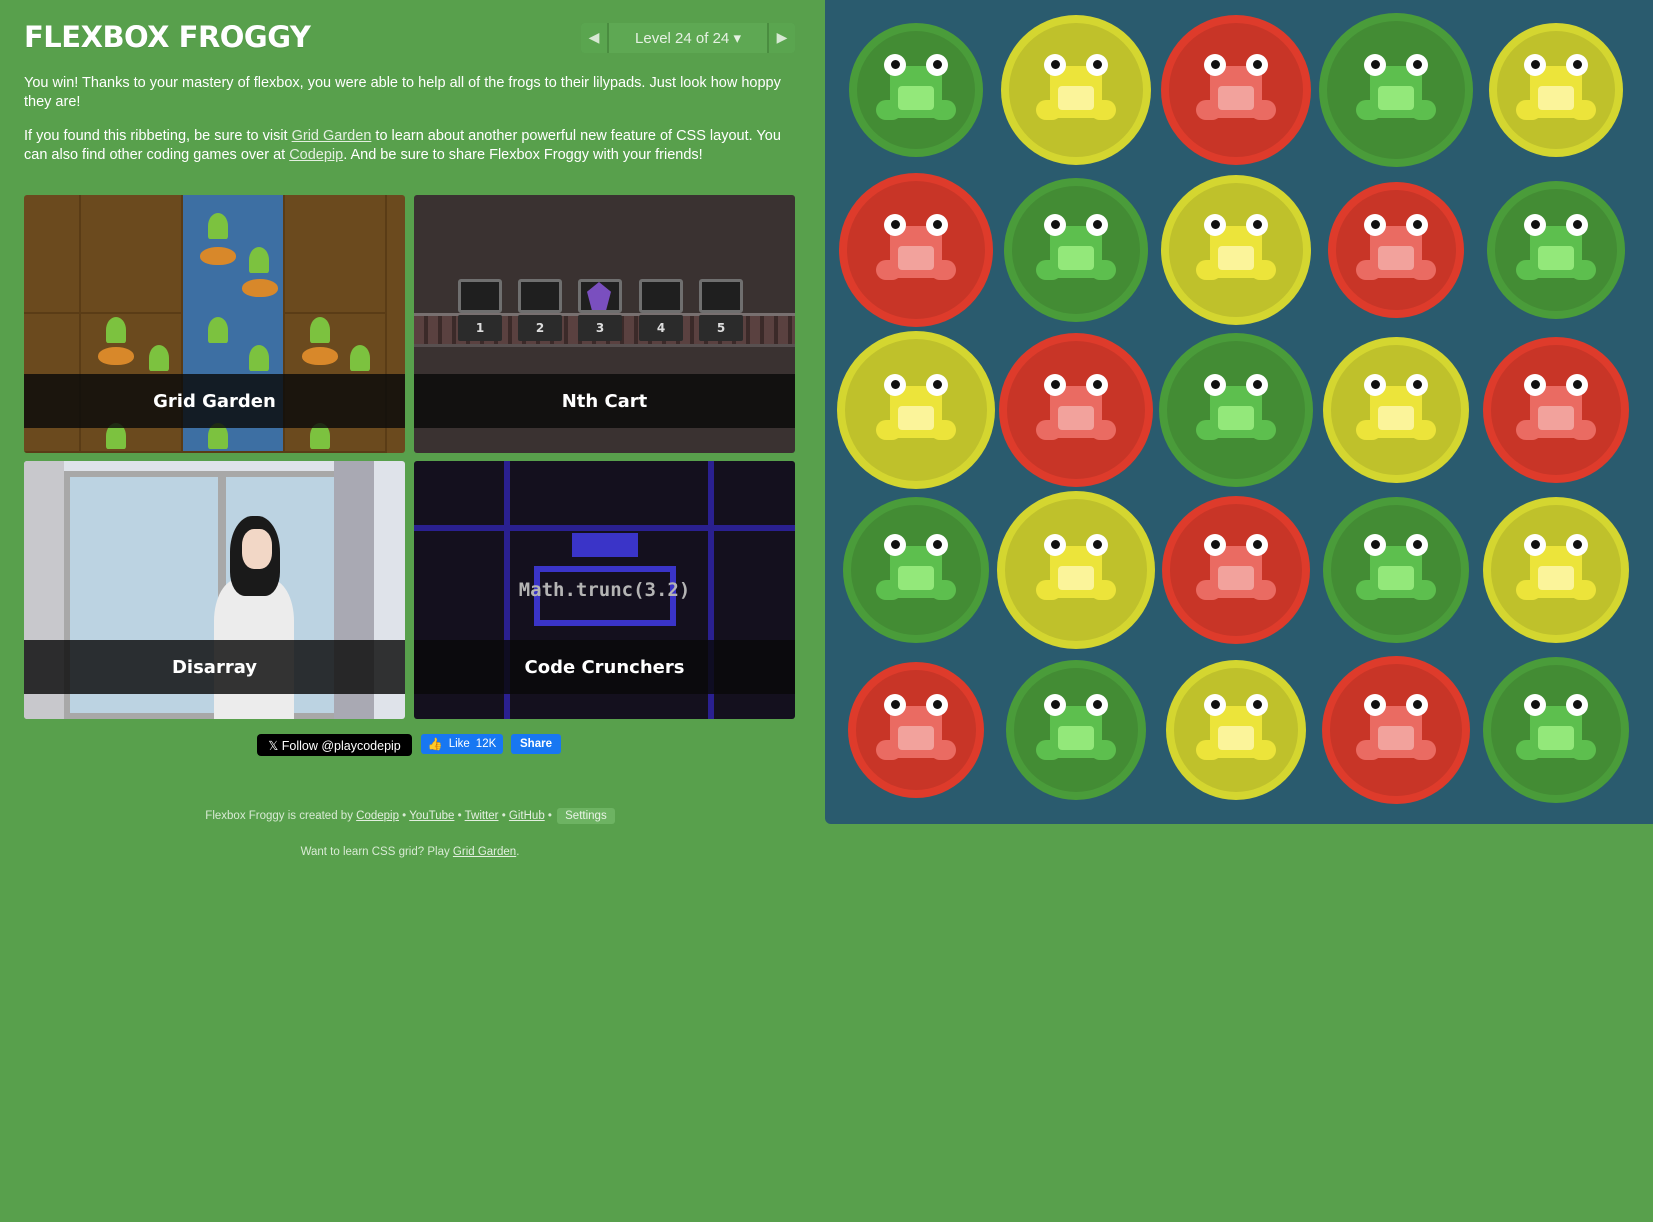 This screenshot has height=1222, width=1653. What do you see at coordinates (540, 310) in the screenshot?
I see `cart-icon: 2` at bounding box center [540, 310].